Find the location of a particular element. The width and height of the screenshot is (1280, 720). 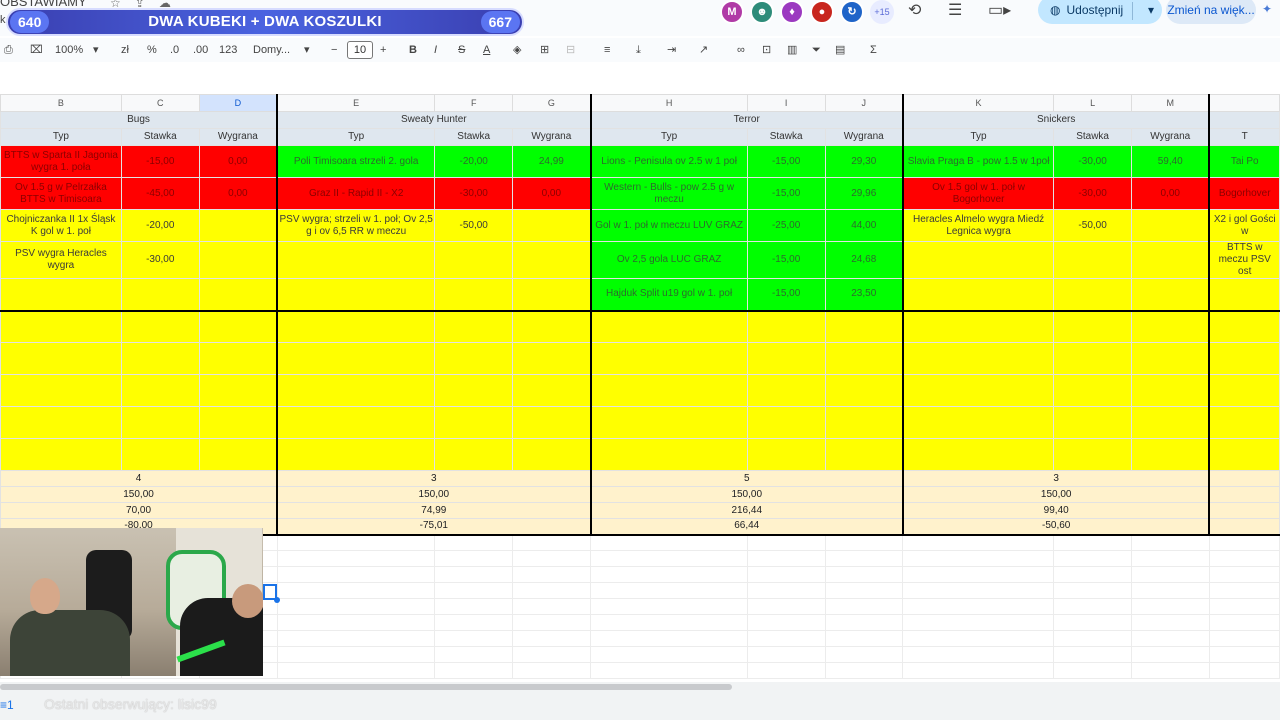

paint-format-icon: ⌧ is located at coordinates (36, 50).